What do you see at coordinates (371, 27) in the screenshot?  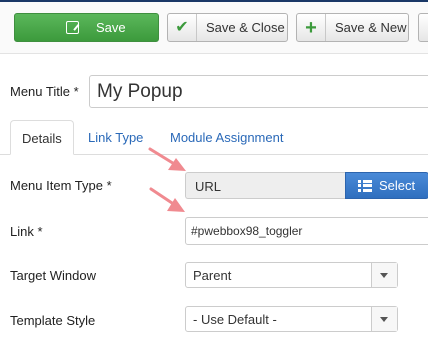 I see `save-new-label: Save & New` at bounding box center [371, 27].